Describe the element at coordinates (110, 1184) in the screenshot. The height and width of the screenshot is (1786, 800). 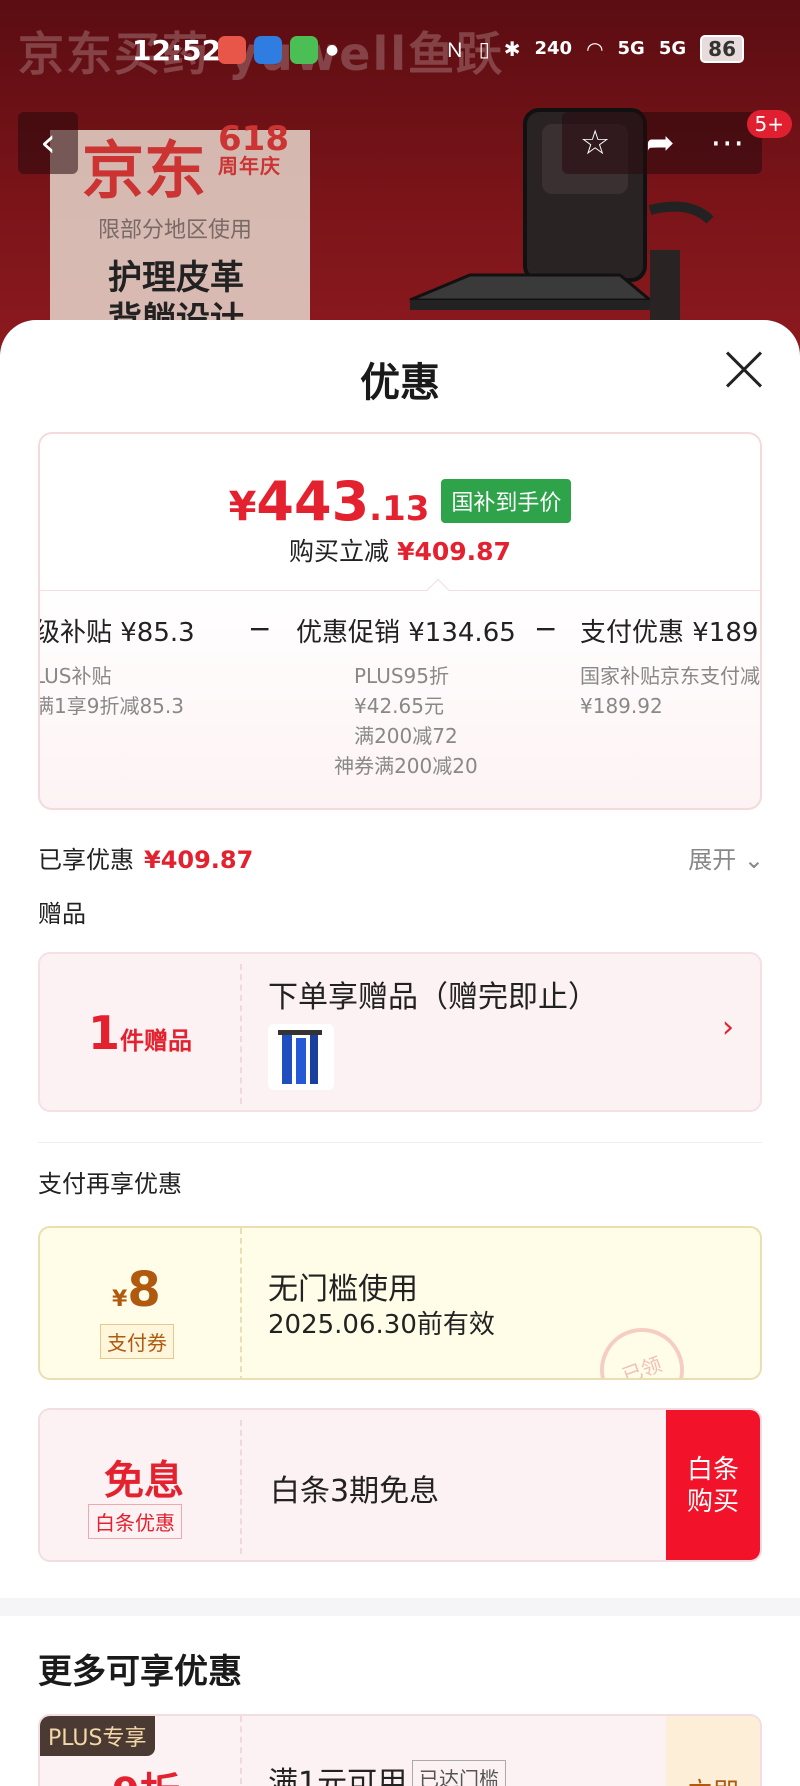
I see `pay-section-title: 支付再享优惠` at that location.